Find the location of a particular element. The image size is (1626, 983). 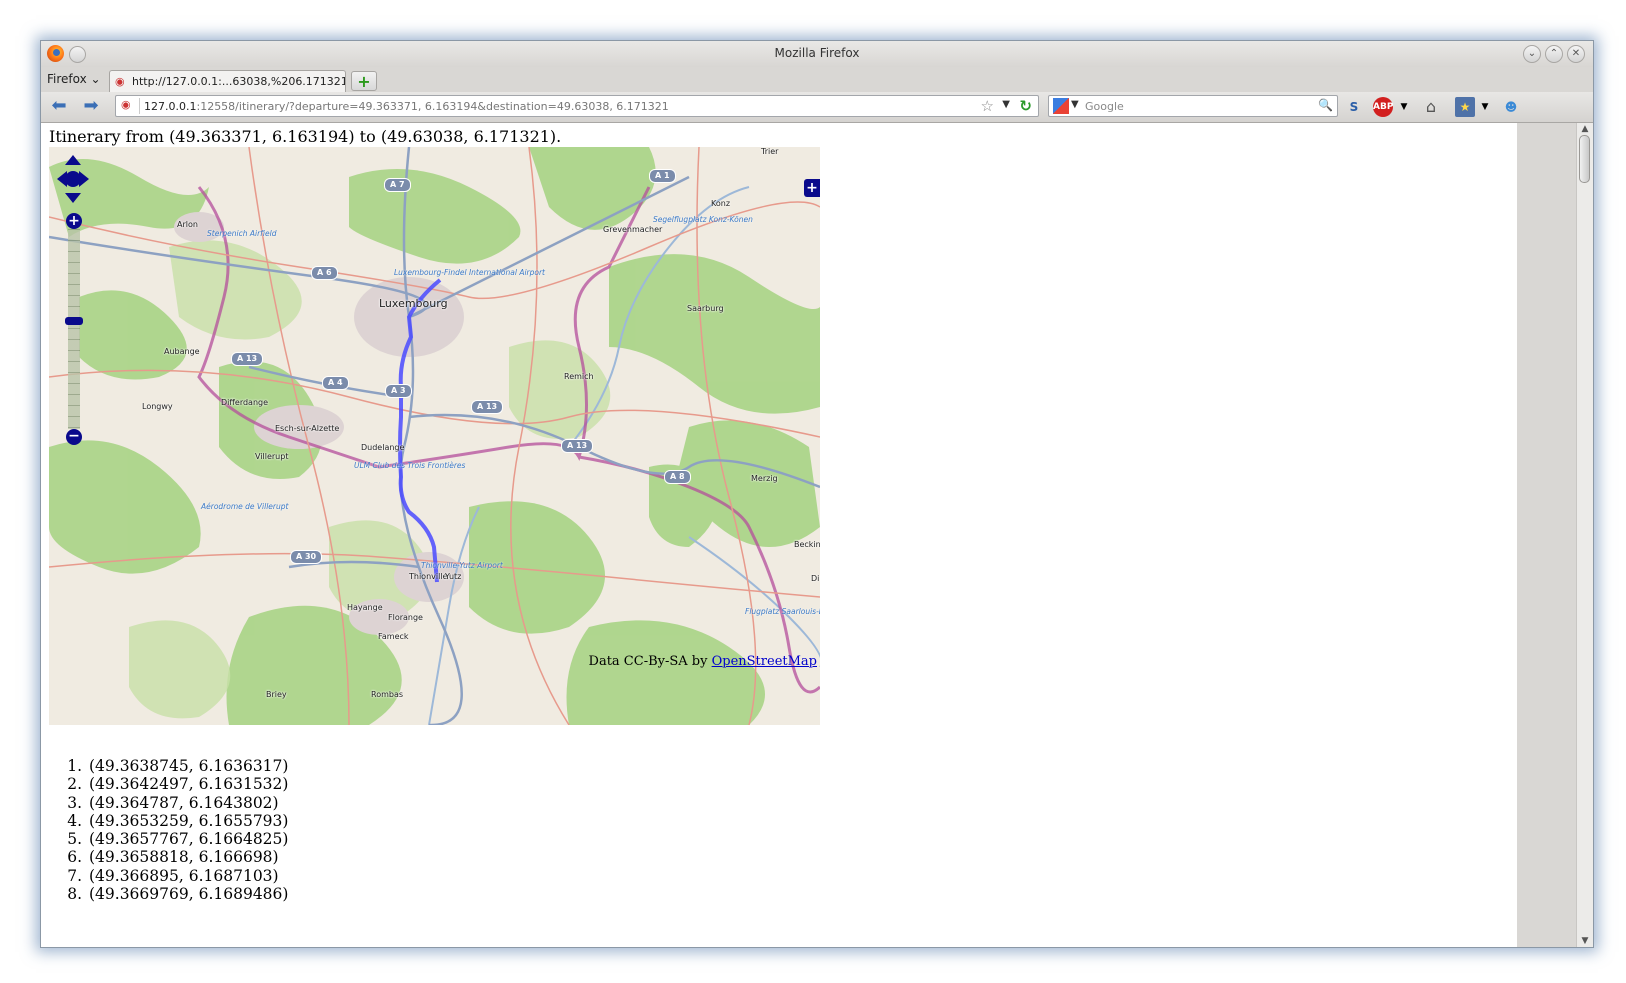

map-place-label: Merzig is located at coordinates (764, 478).